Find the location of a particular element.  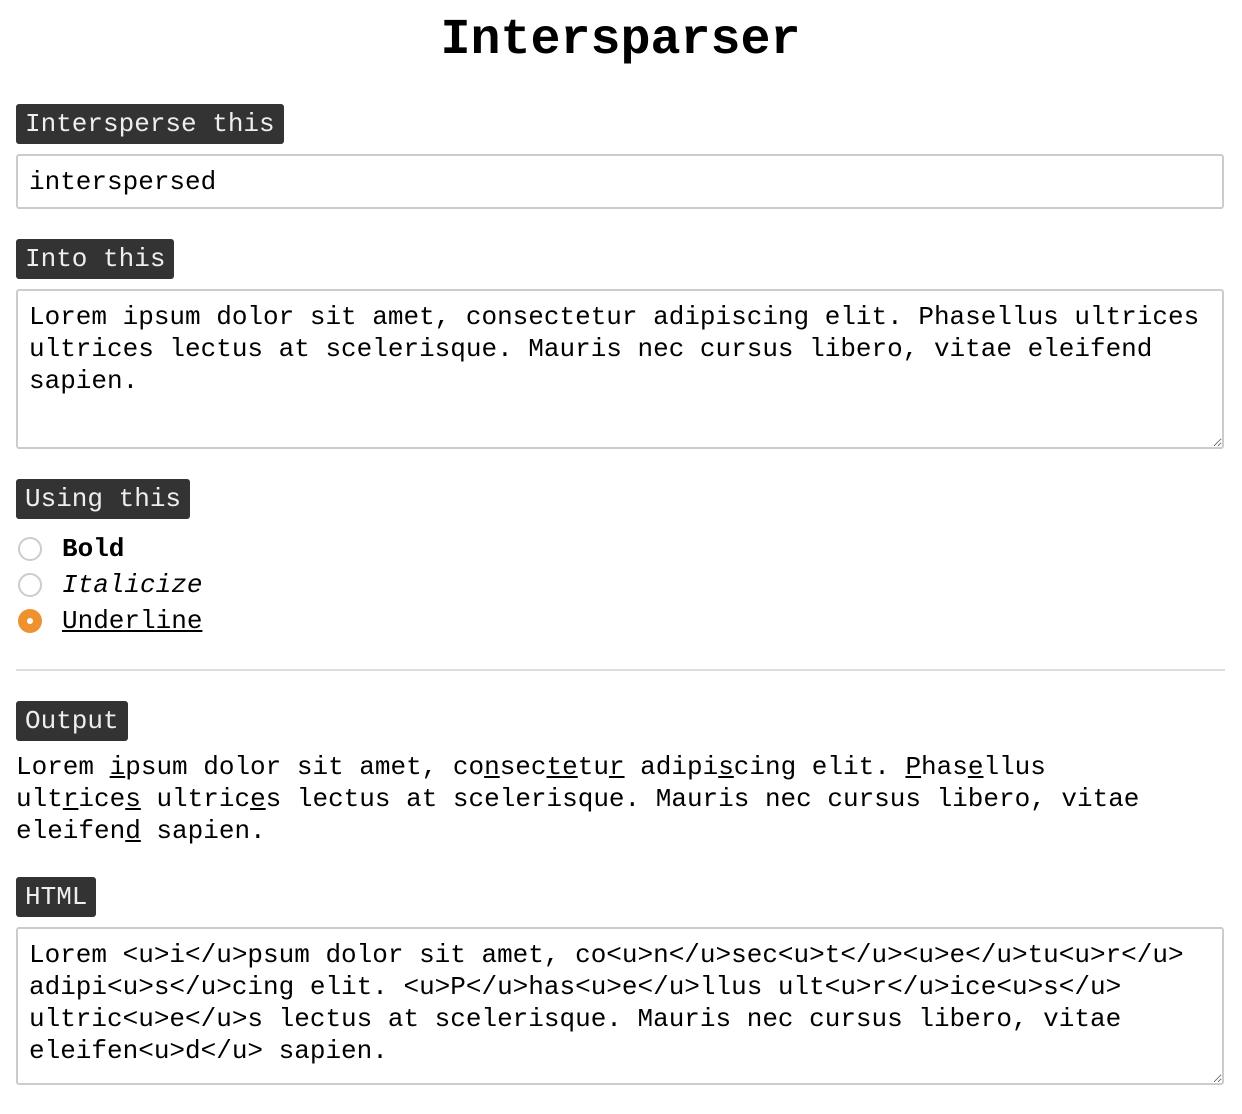

radio-bold: Bold is located at coordinates (620, 549).